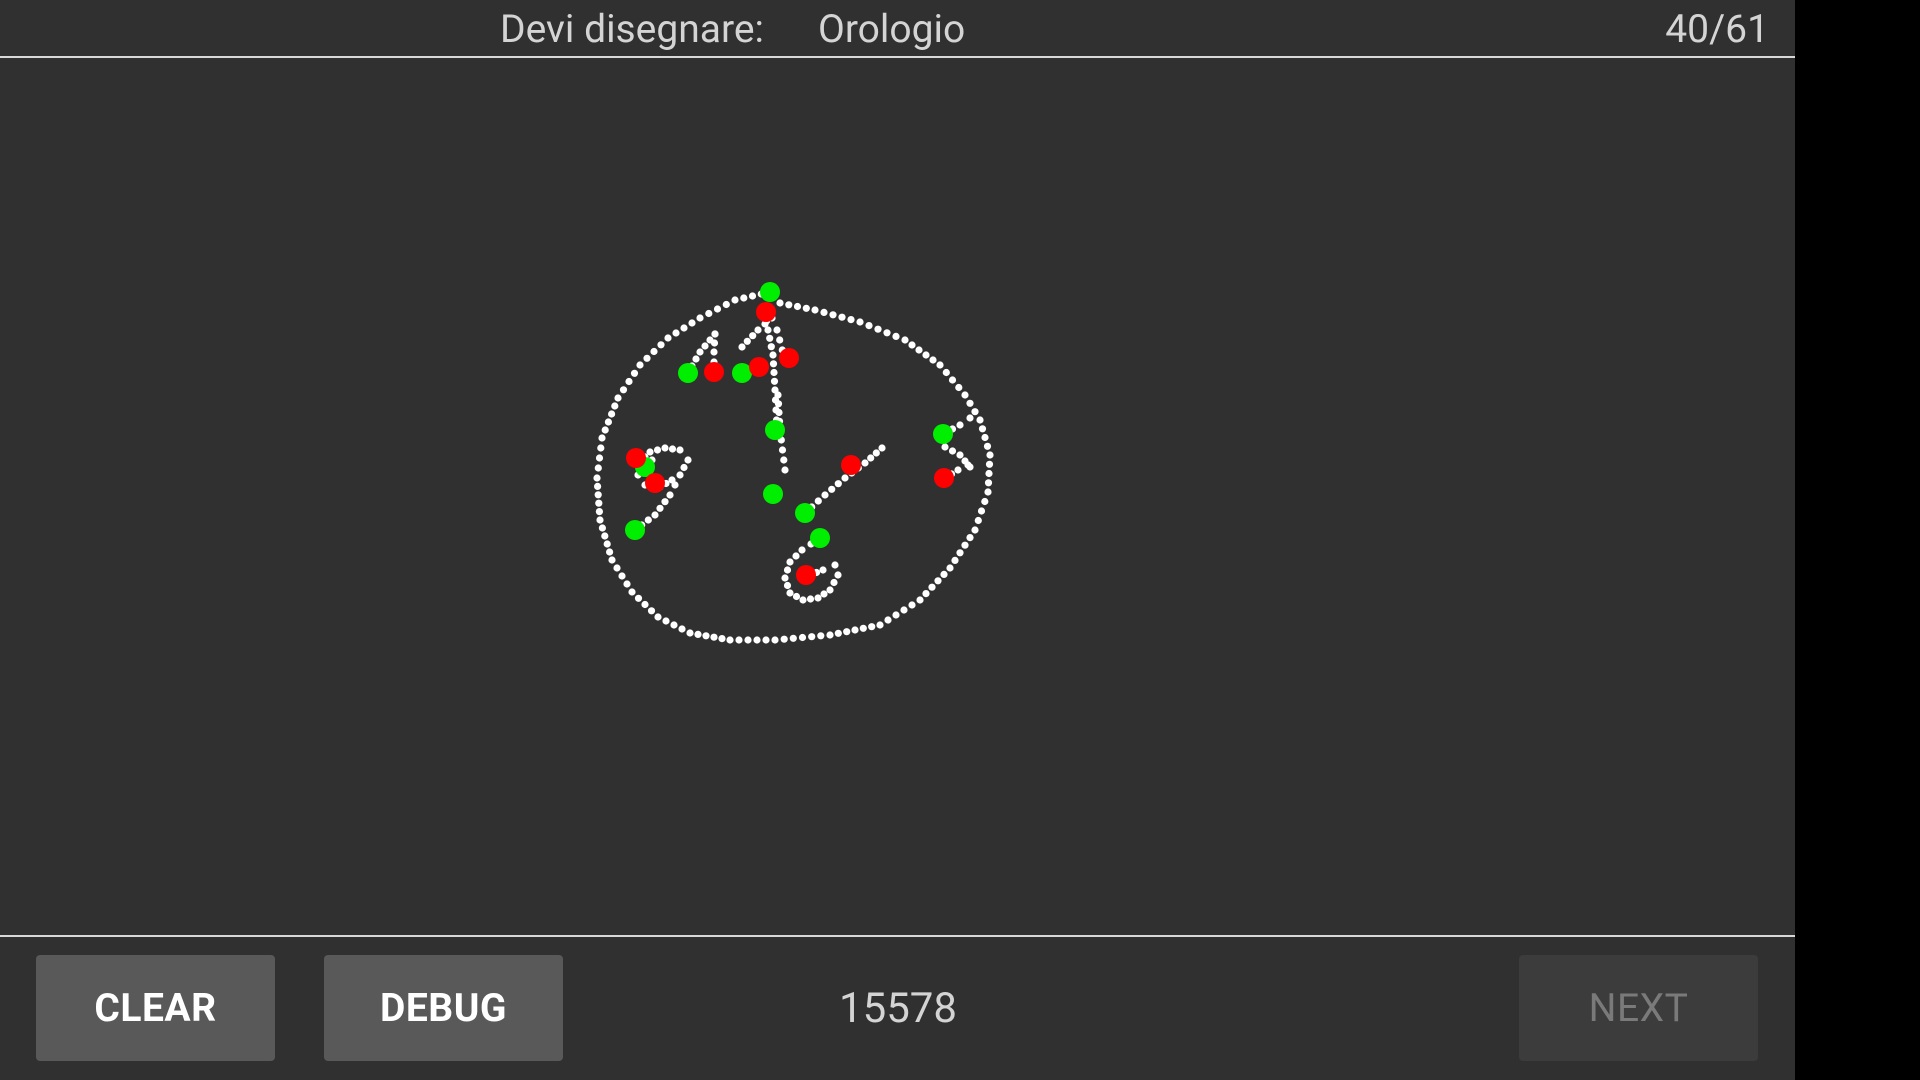 Image resolution: width=1920 pixels, height=1080 pixels. What do you see at coordinates (655, 483) in the screenshot?
I see `stroke-end-marker` at bounding box center [655, 483].